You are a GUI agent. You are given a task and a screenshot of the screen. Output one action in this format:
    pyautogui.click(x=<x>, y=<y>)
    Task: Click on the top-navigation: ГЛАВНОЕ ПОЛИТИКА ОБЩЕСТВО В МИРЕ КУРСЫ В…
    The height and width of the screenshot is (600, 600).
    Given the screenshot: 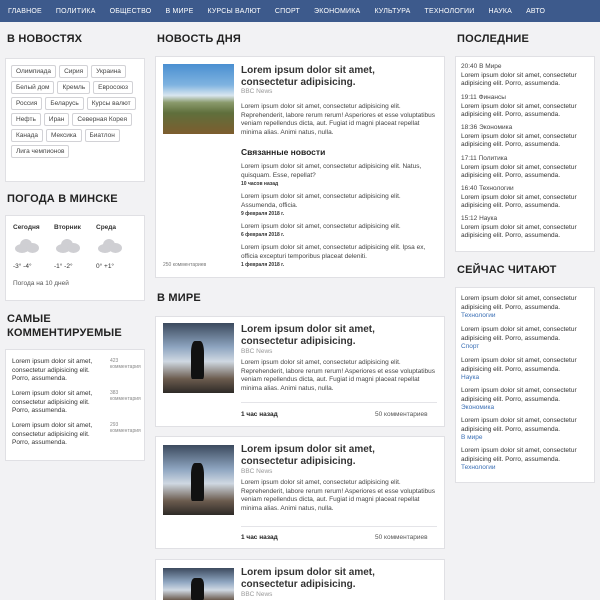 What is the action you would take?
    pyautogui.click(x=300, y=11)
    